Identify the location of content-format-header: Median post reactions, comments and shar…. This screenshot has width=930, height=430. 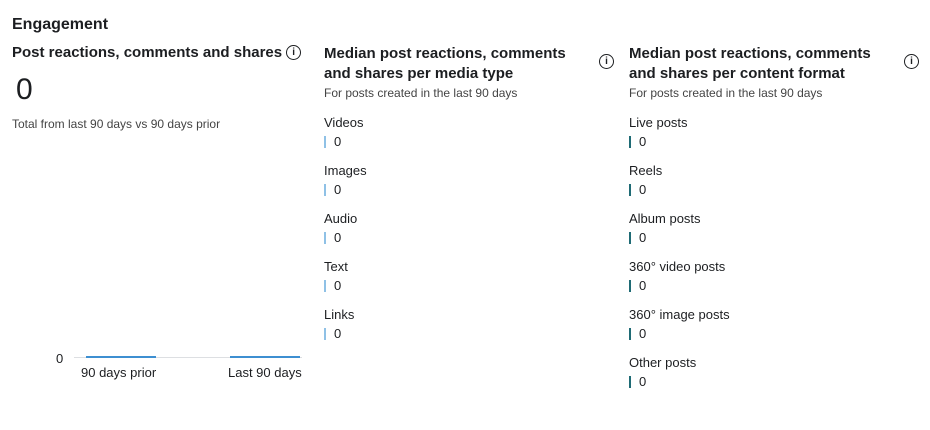
(774, 72).